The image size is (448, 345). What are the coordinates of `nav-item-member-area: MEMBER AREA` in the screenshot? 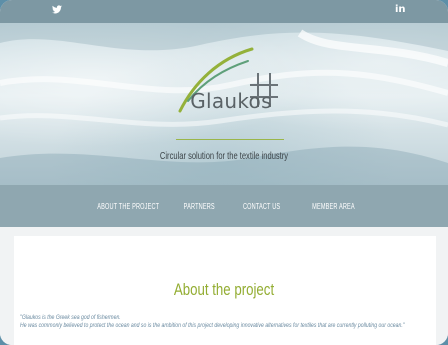 It's located at (333, 206).